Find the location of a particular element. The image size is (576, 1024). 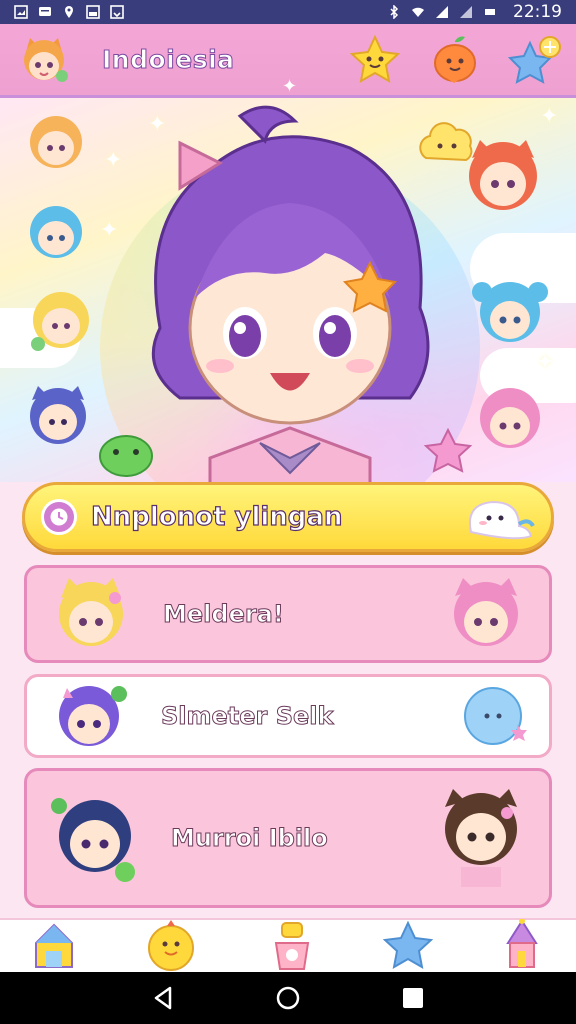

wifi-icon is located at coordinates (418, 12).